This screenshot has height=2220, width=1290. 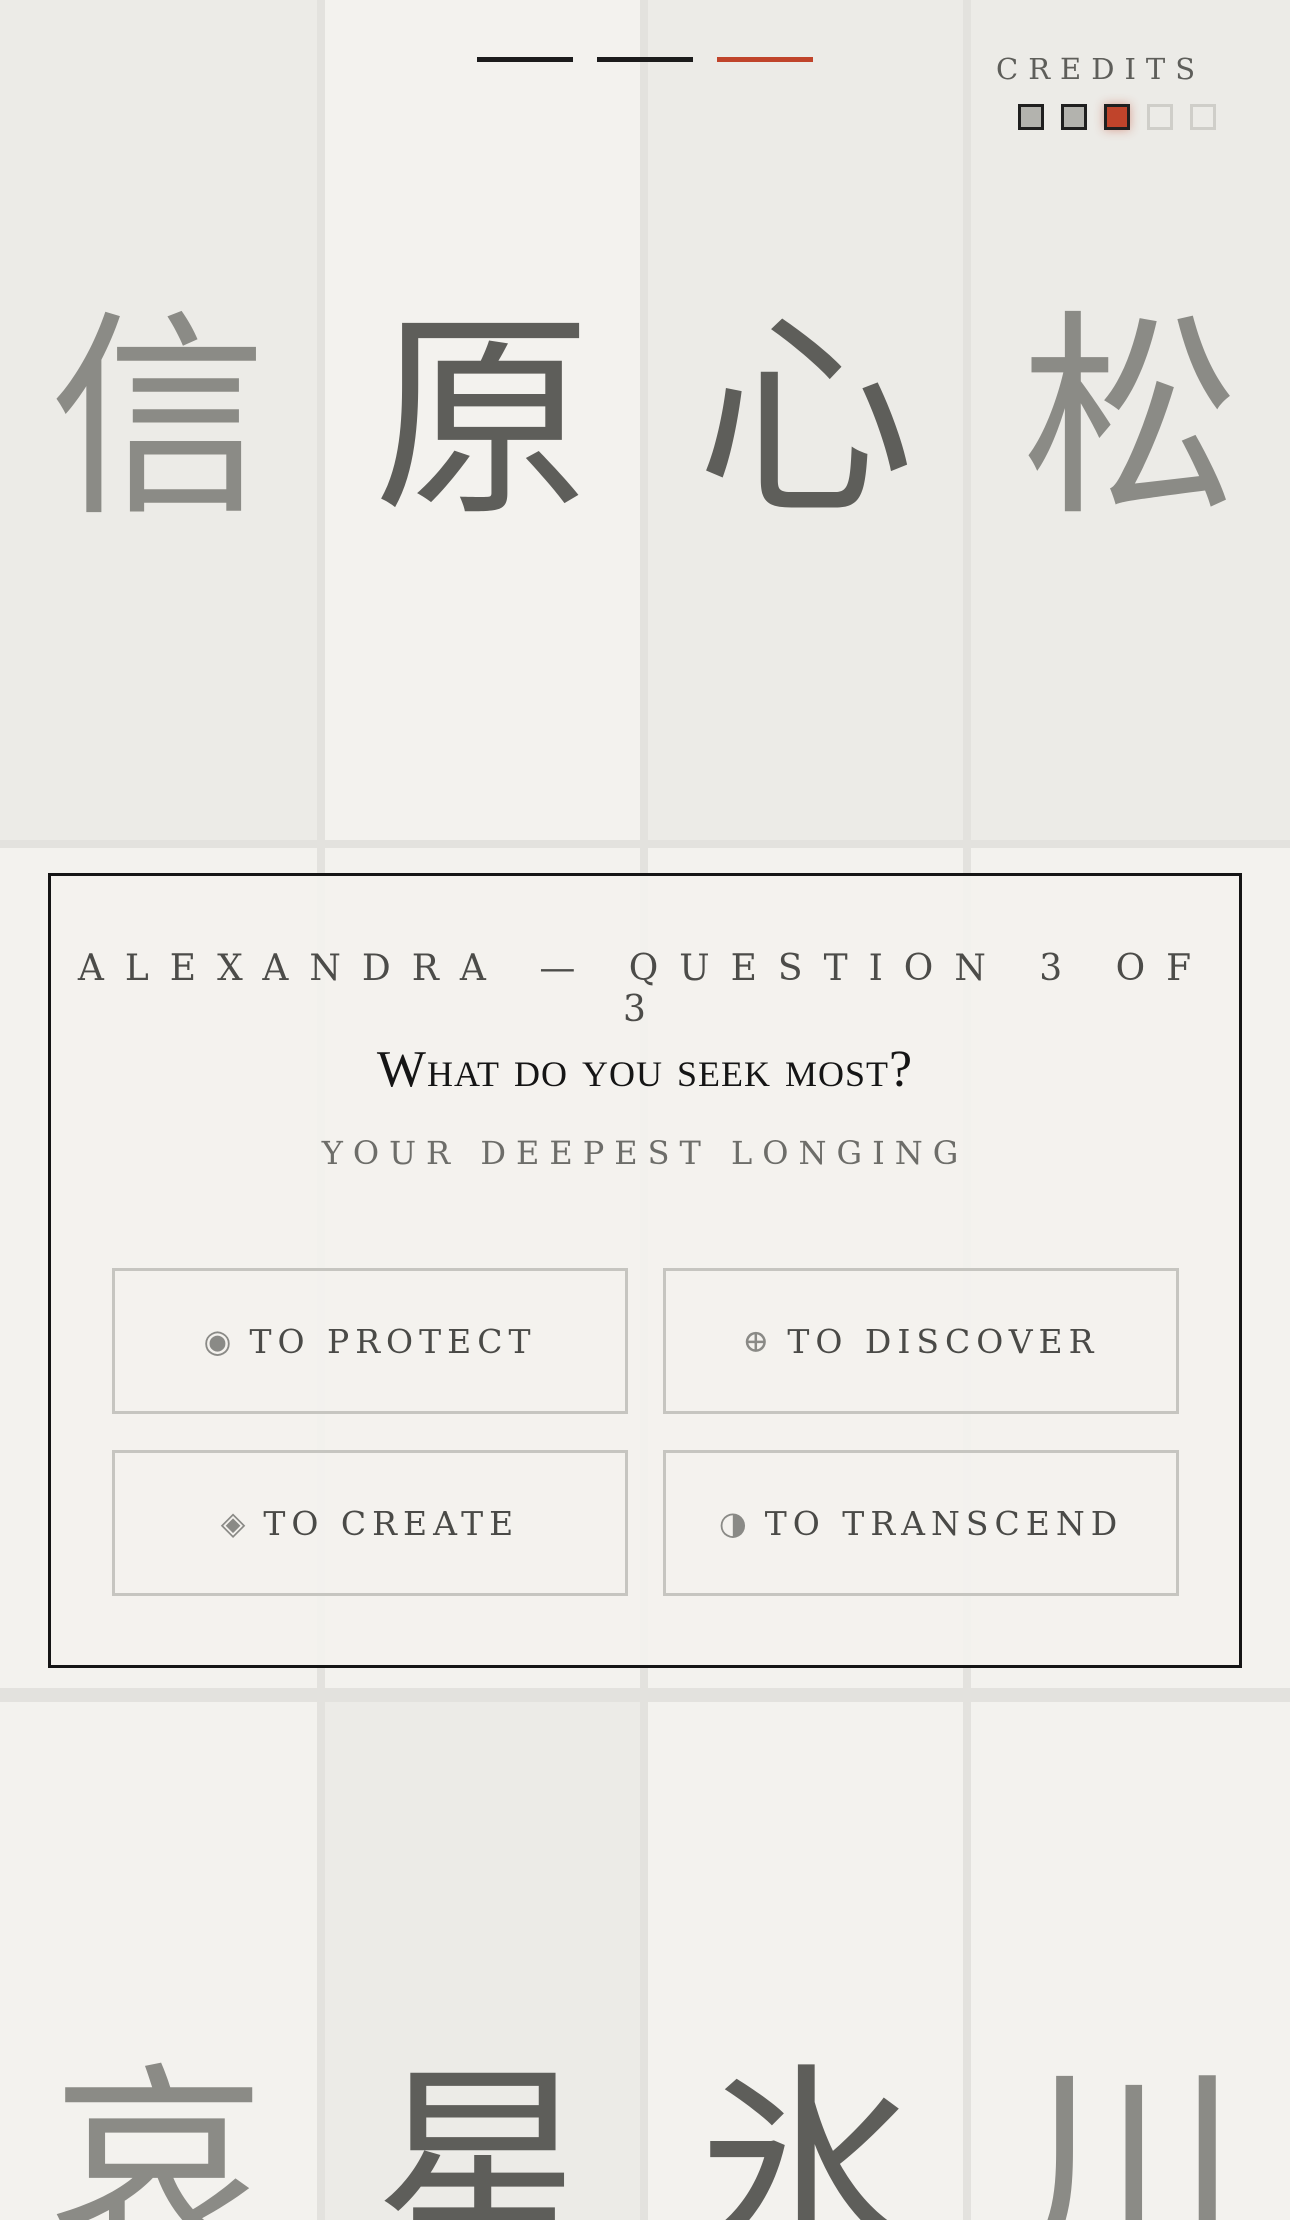 I want to click on choice-label: TO DISCOVER, so click(x=943, y=1341).